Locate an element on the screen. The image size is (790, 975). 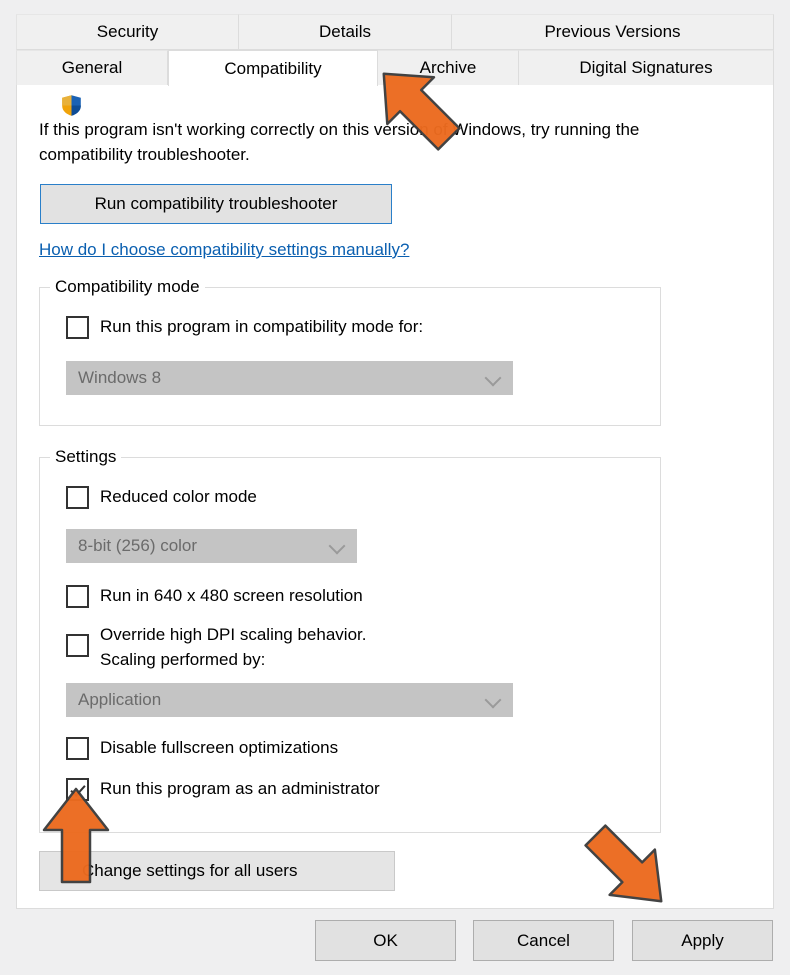
compatibility-mode-checkbox is located at coordinates (77, 327).